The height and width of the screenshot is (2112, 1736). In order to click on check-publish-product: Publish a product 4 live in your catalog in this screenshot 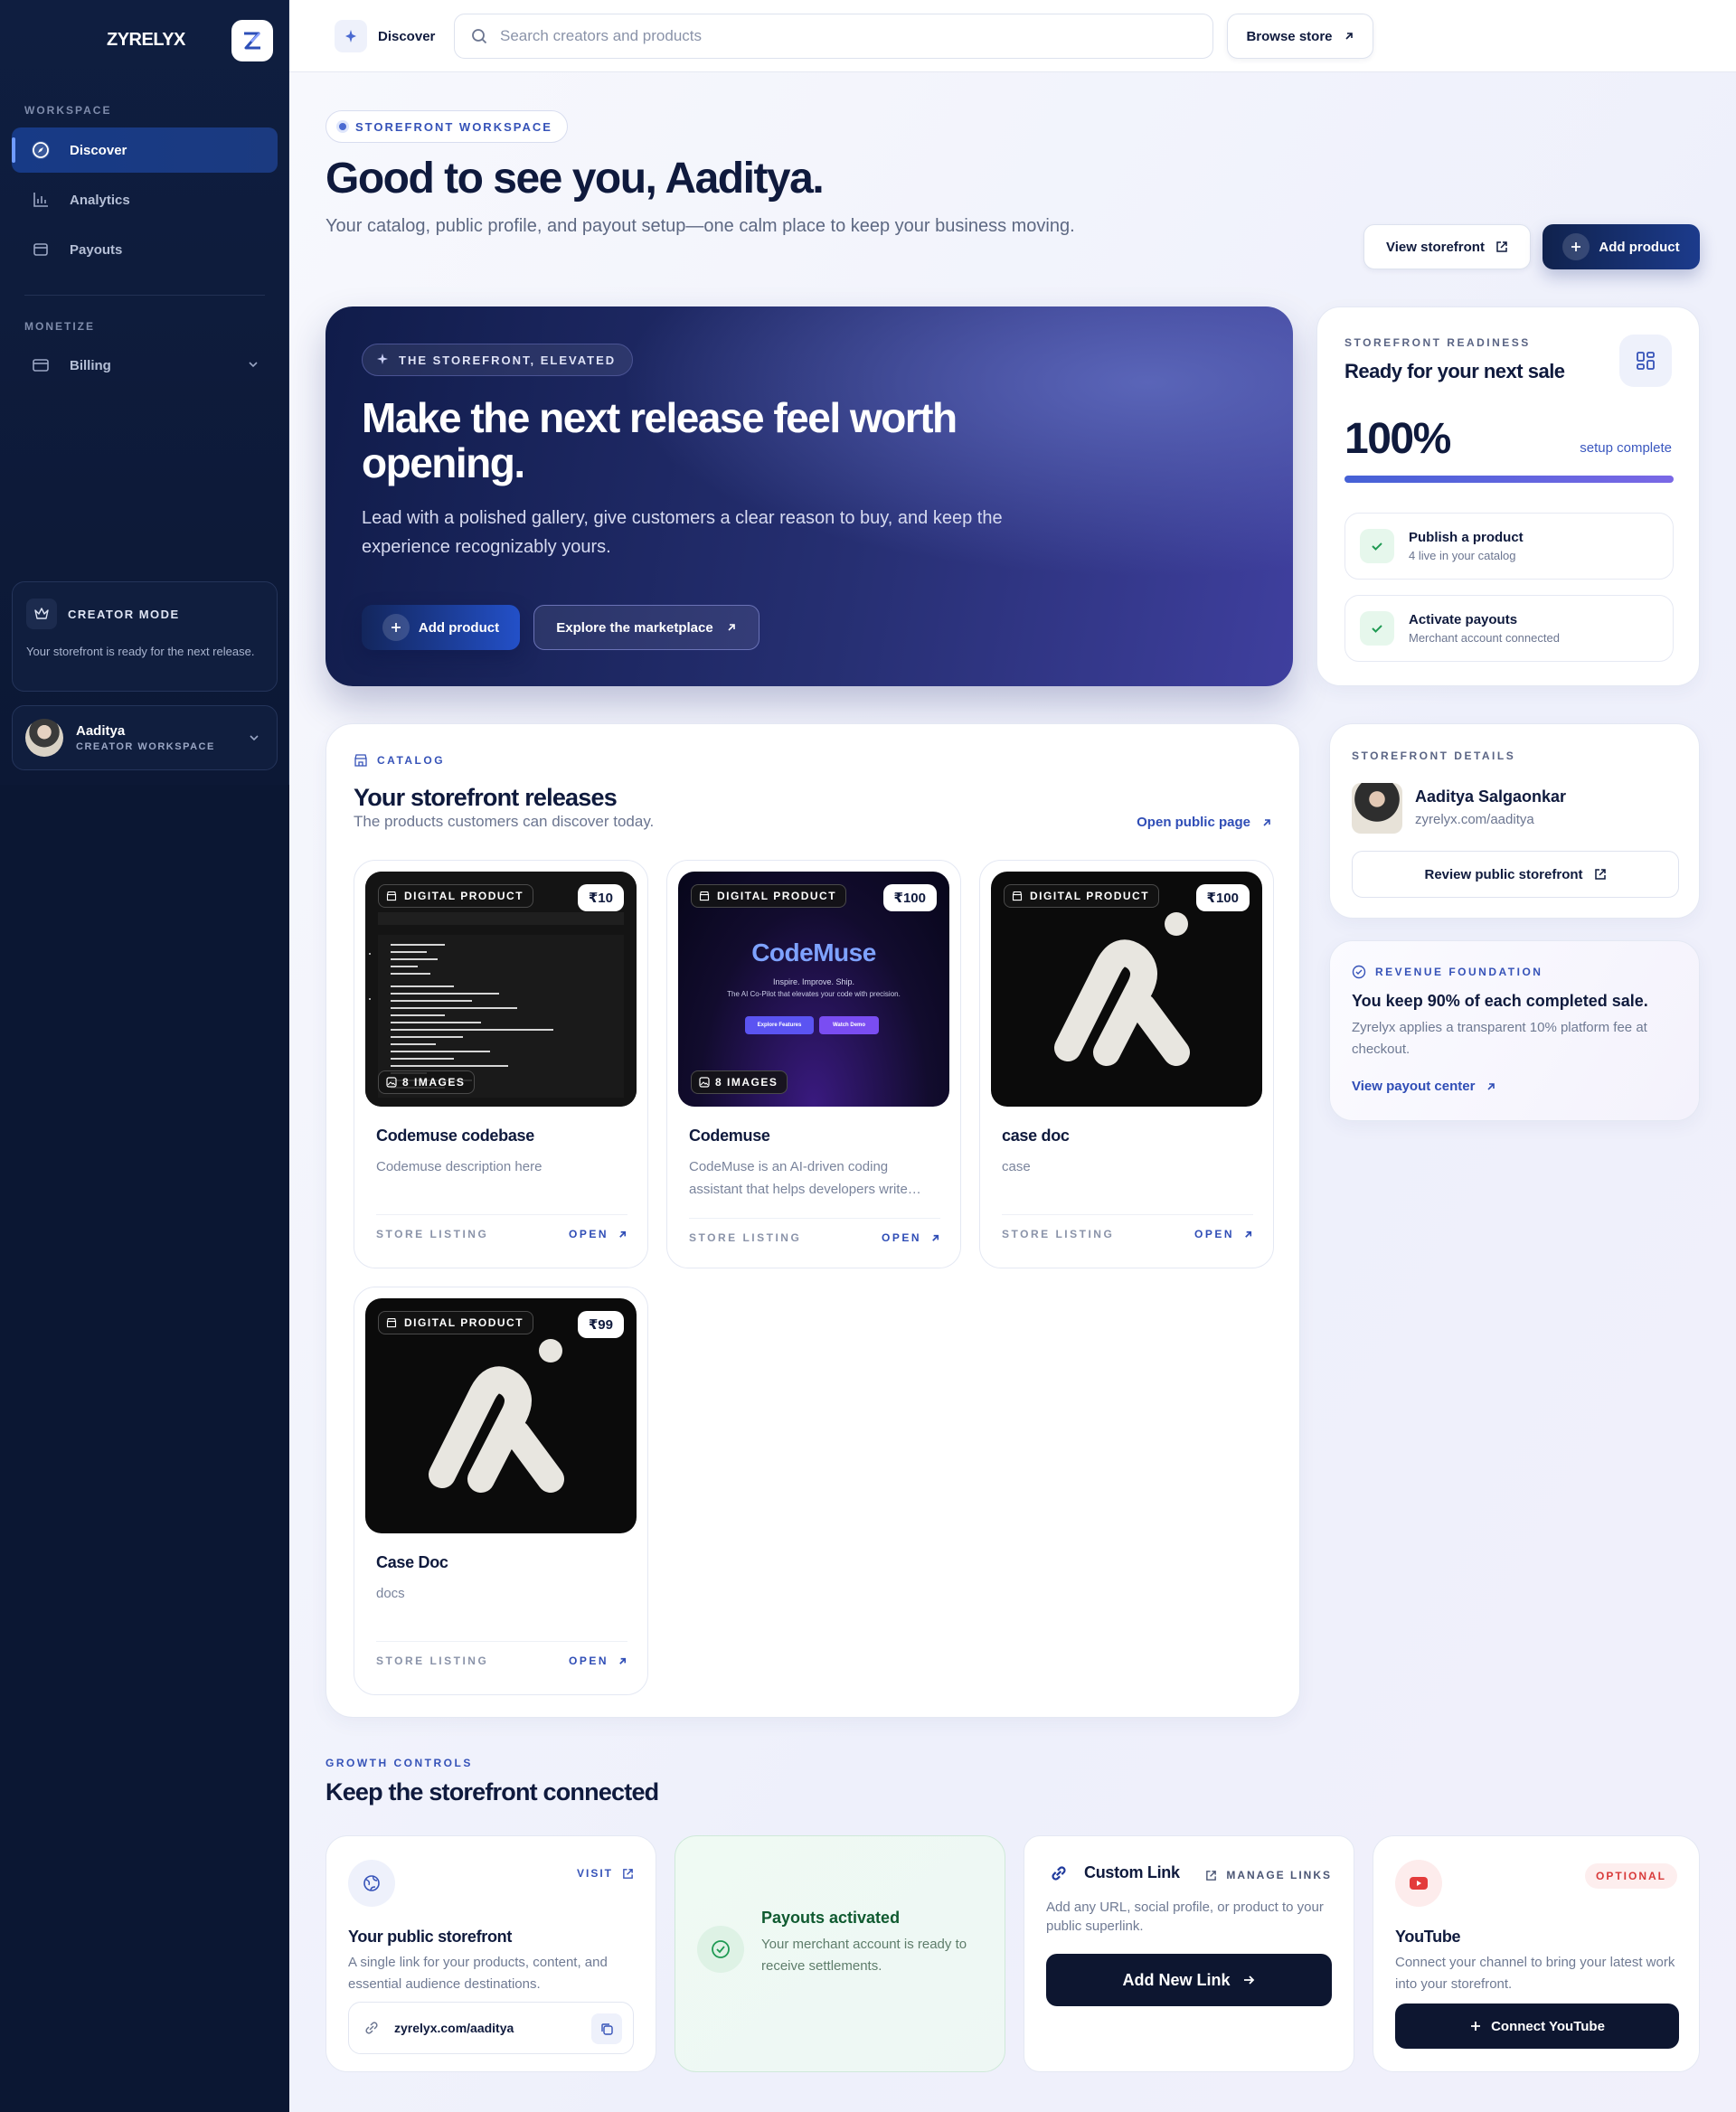, I will do `click(1509, 546)`.